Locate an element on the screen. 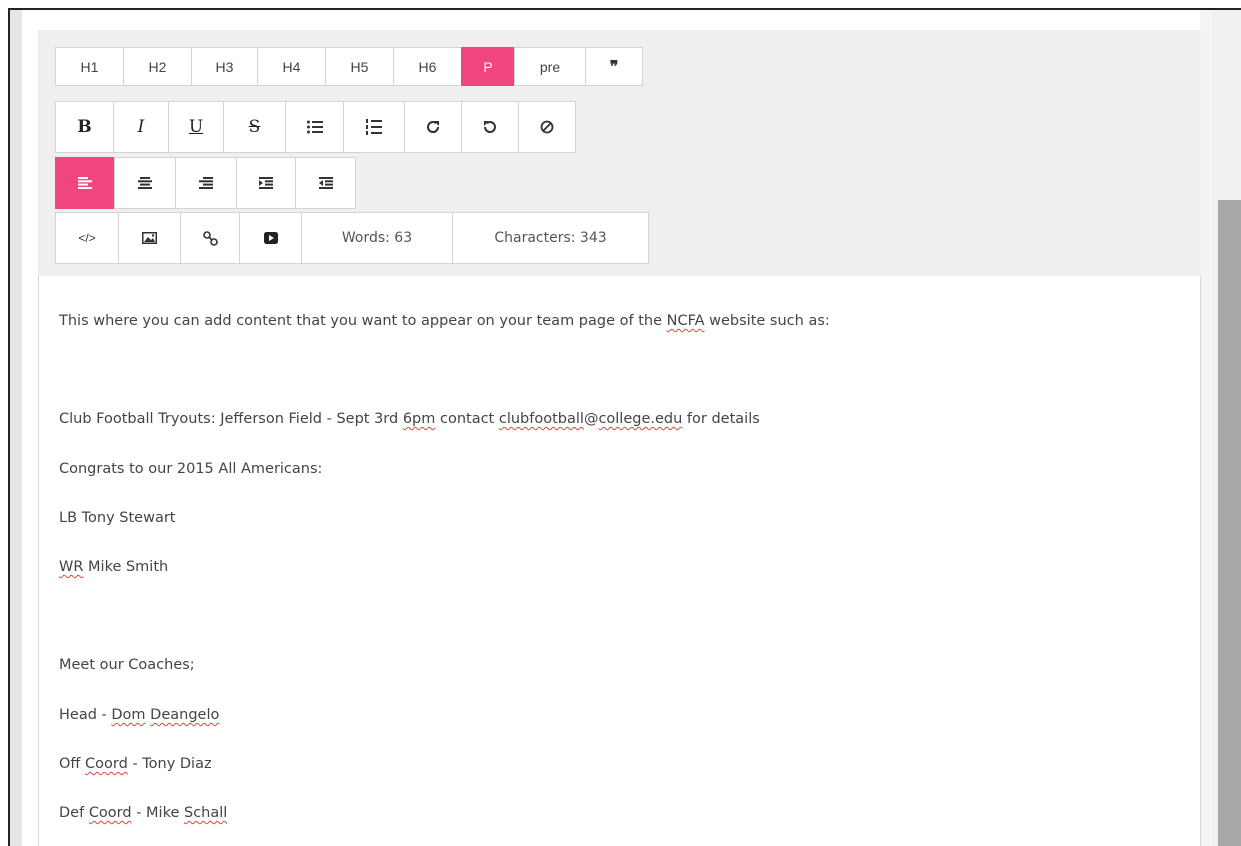 The width and height of the screenshot is (1241, 846). editor-line: Head - Dom Deangelo is located at coordinates (139, 715).